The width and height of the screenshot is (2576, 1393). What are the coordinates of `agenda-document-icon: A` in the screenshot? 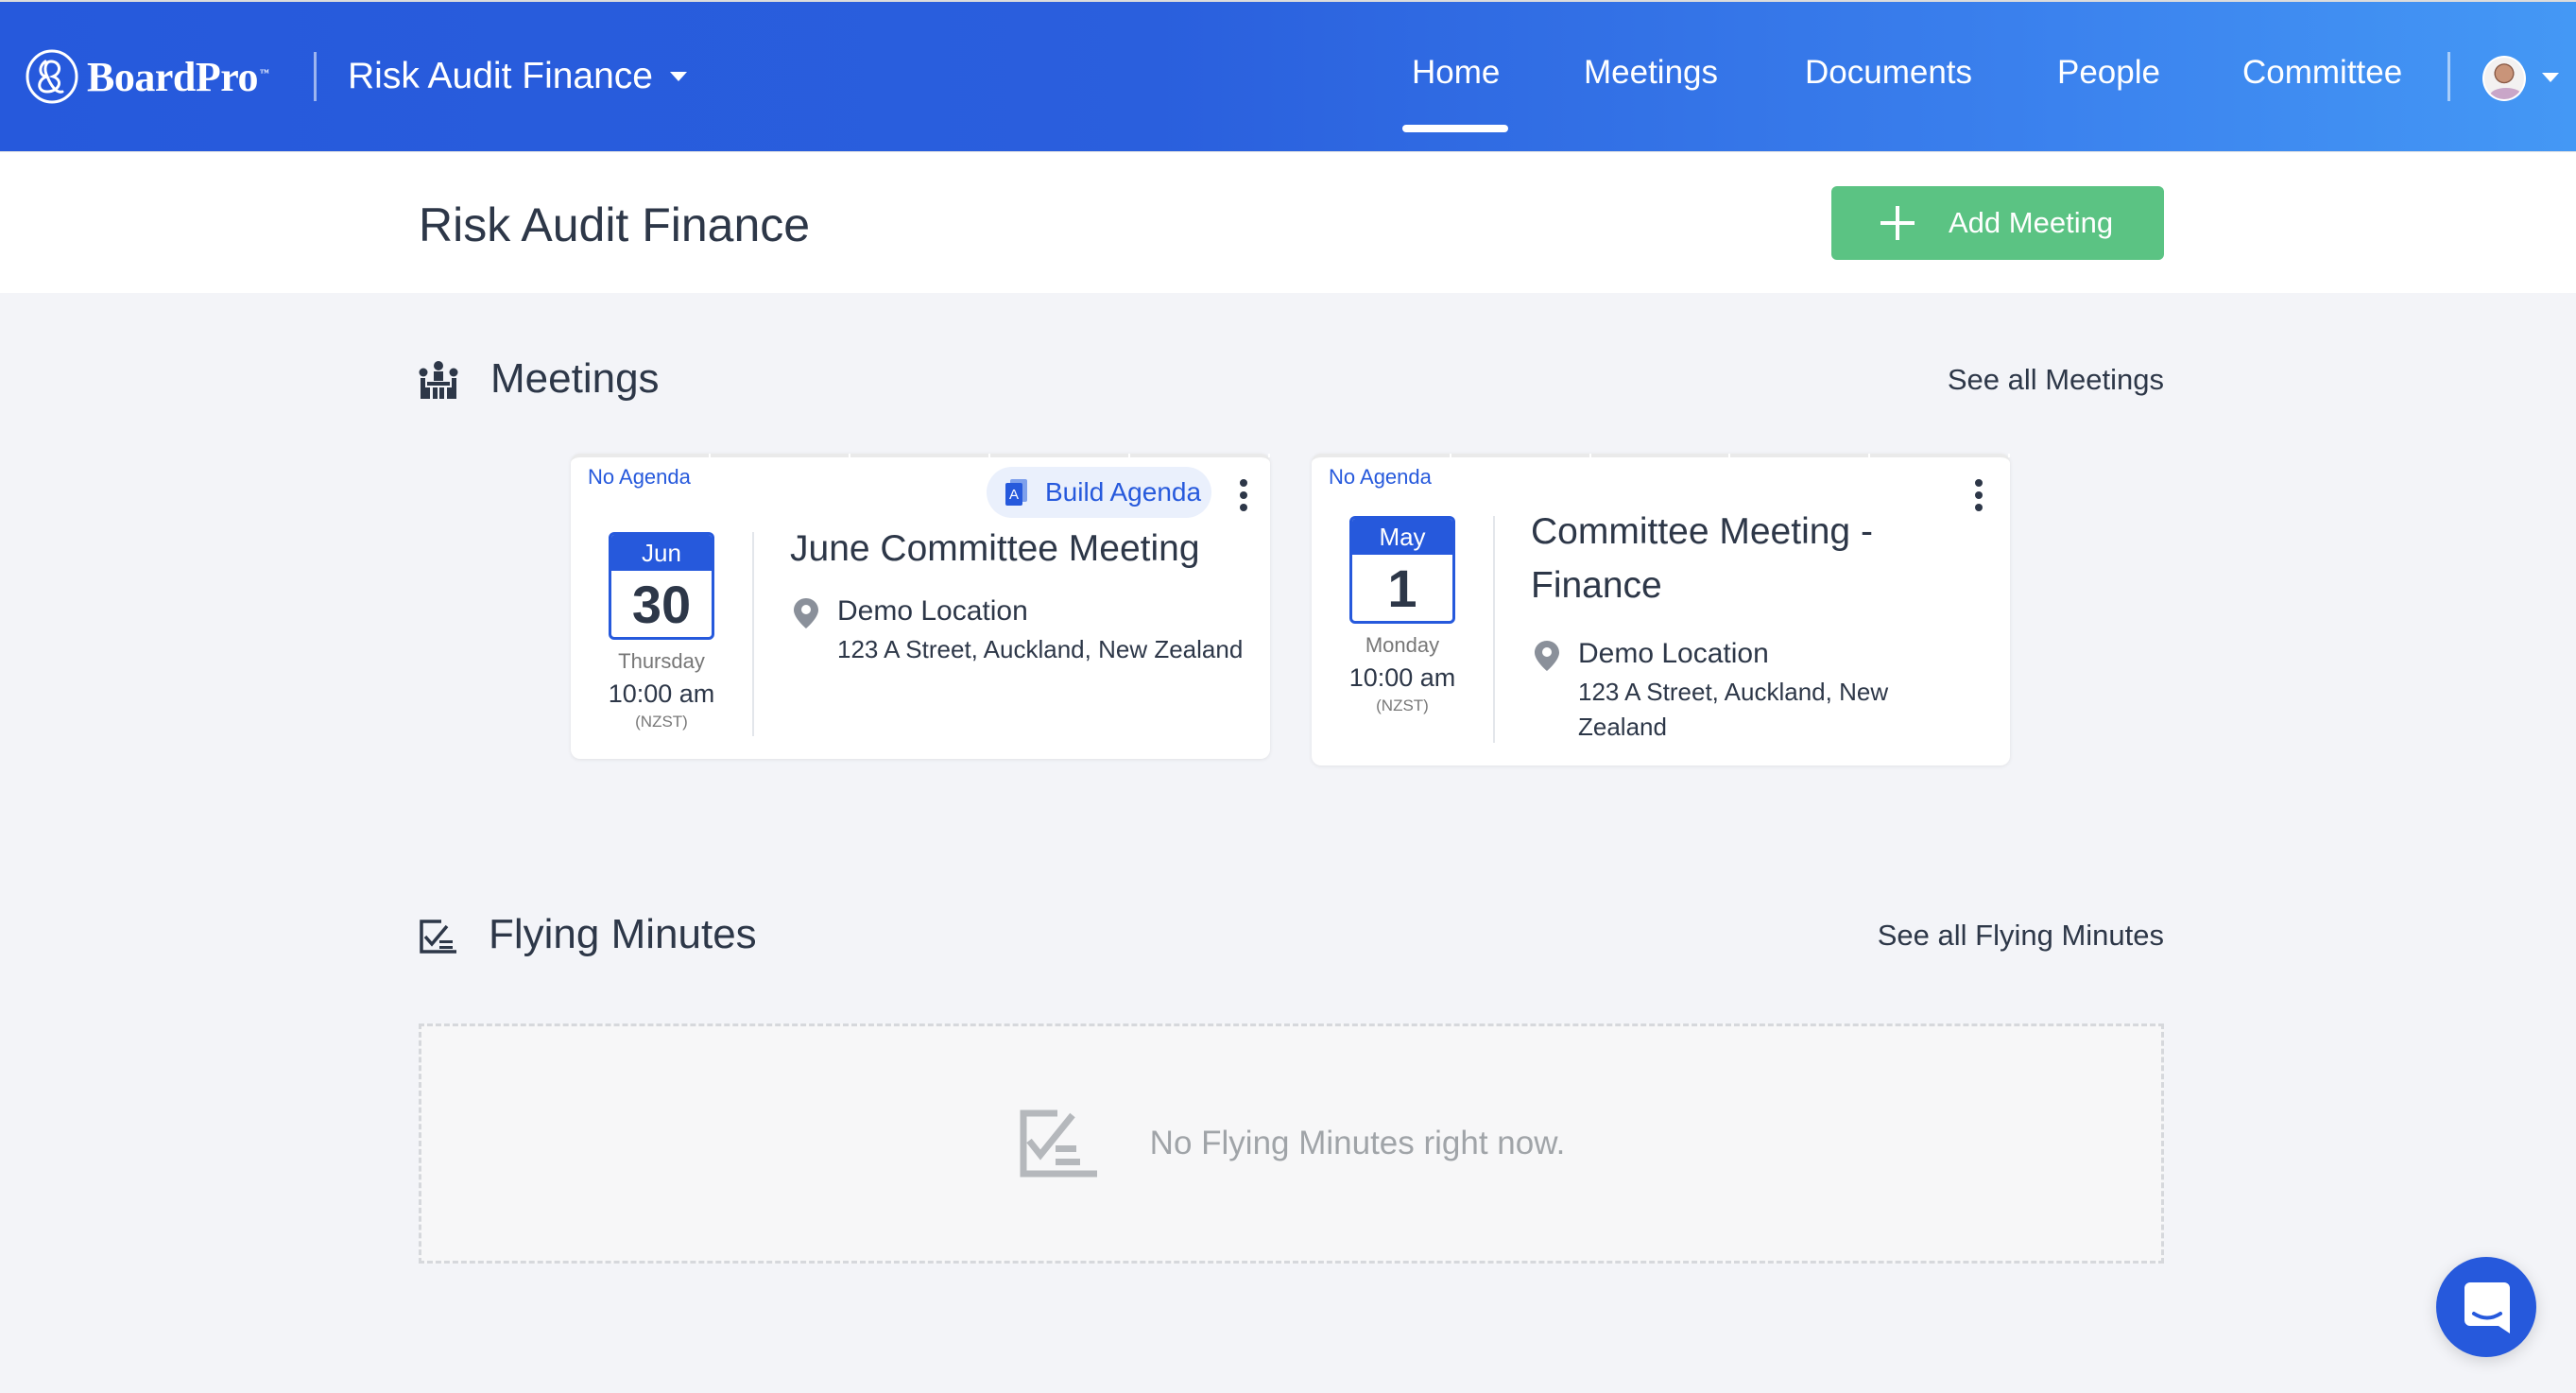 It's located at (1016, 492).